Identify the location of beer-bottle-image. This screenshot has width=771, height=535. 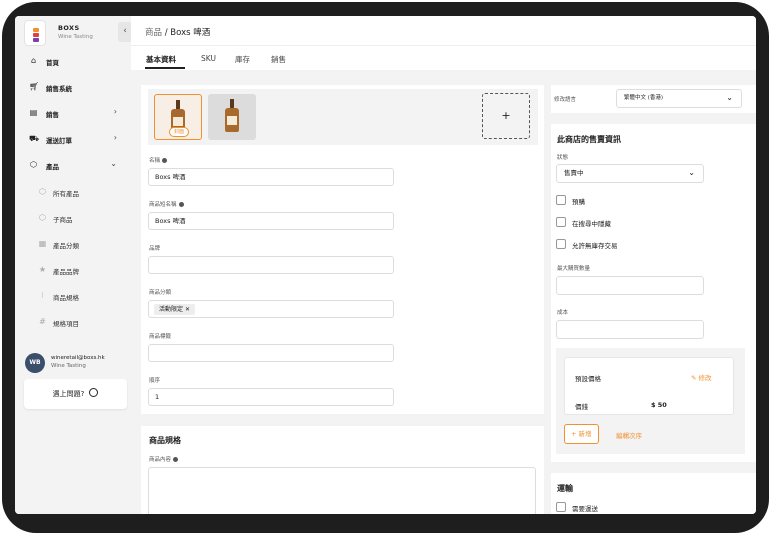
(232, 115).